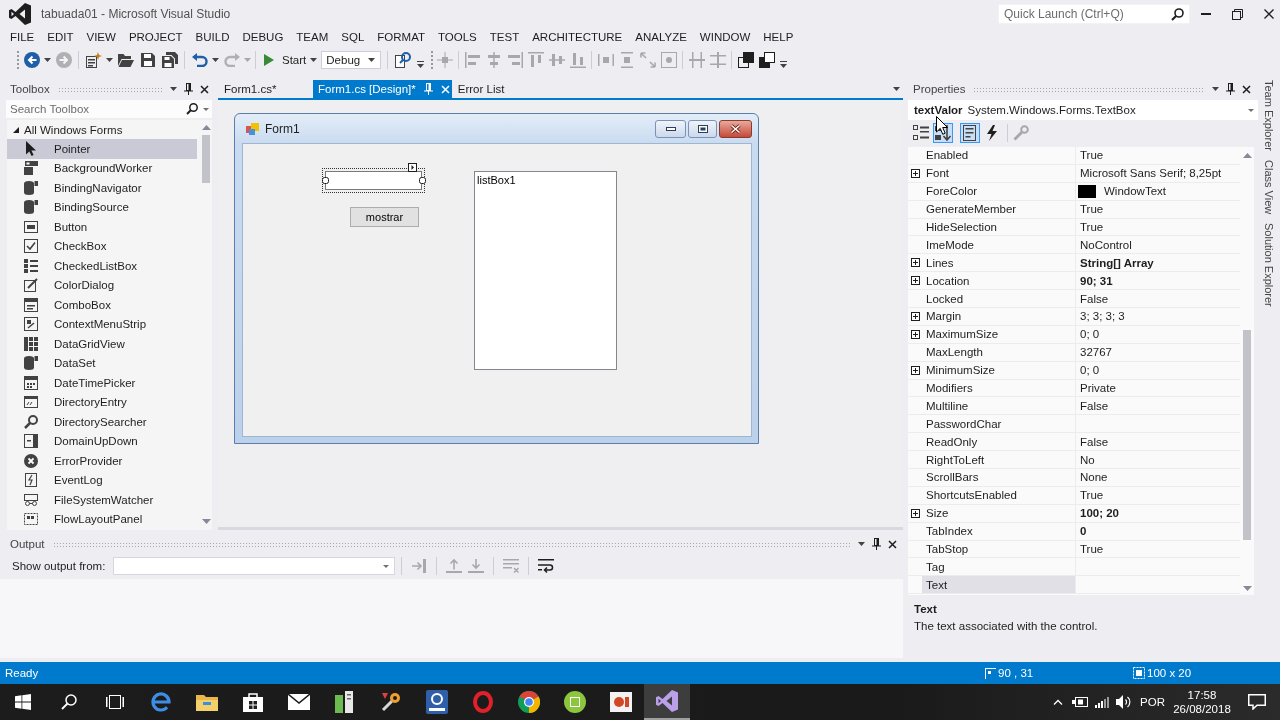  I want to click on windows-logo-icon, so click(23, 702).